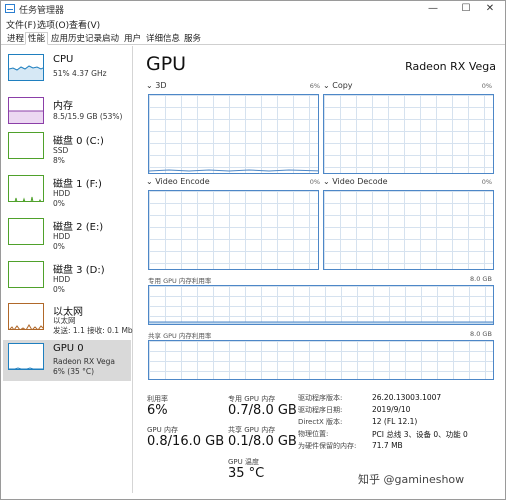  Describe the element at coordinates (320, 398) in the screenshot. I see `driver-version-label: 驱动程序版本:` at that location.